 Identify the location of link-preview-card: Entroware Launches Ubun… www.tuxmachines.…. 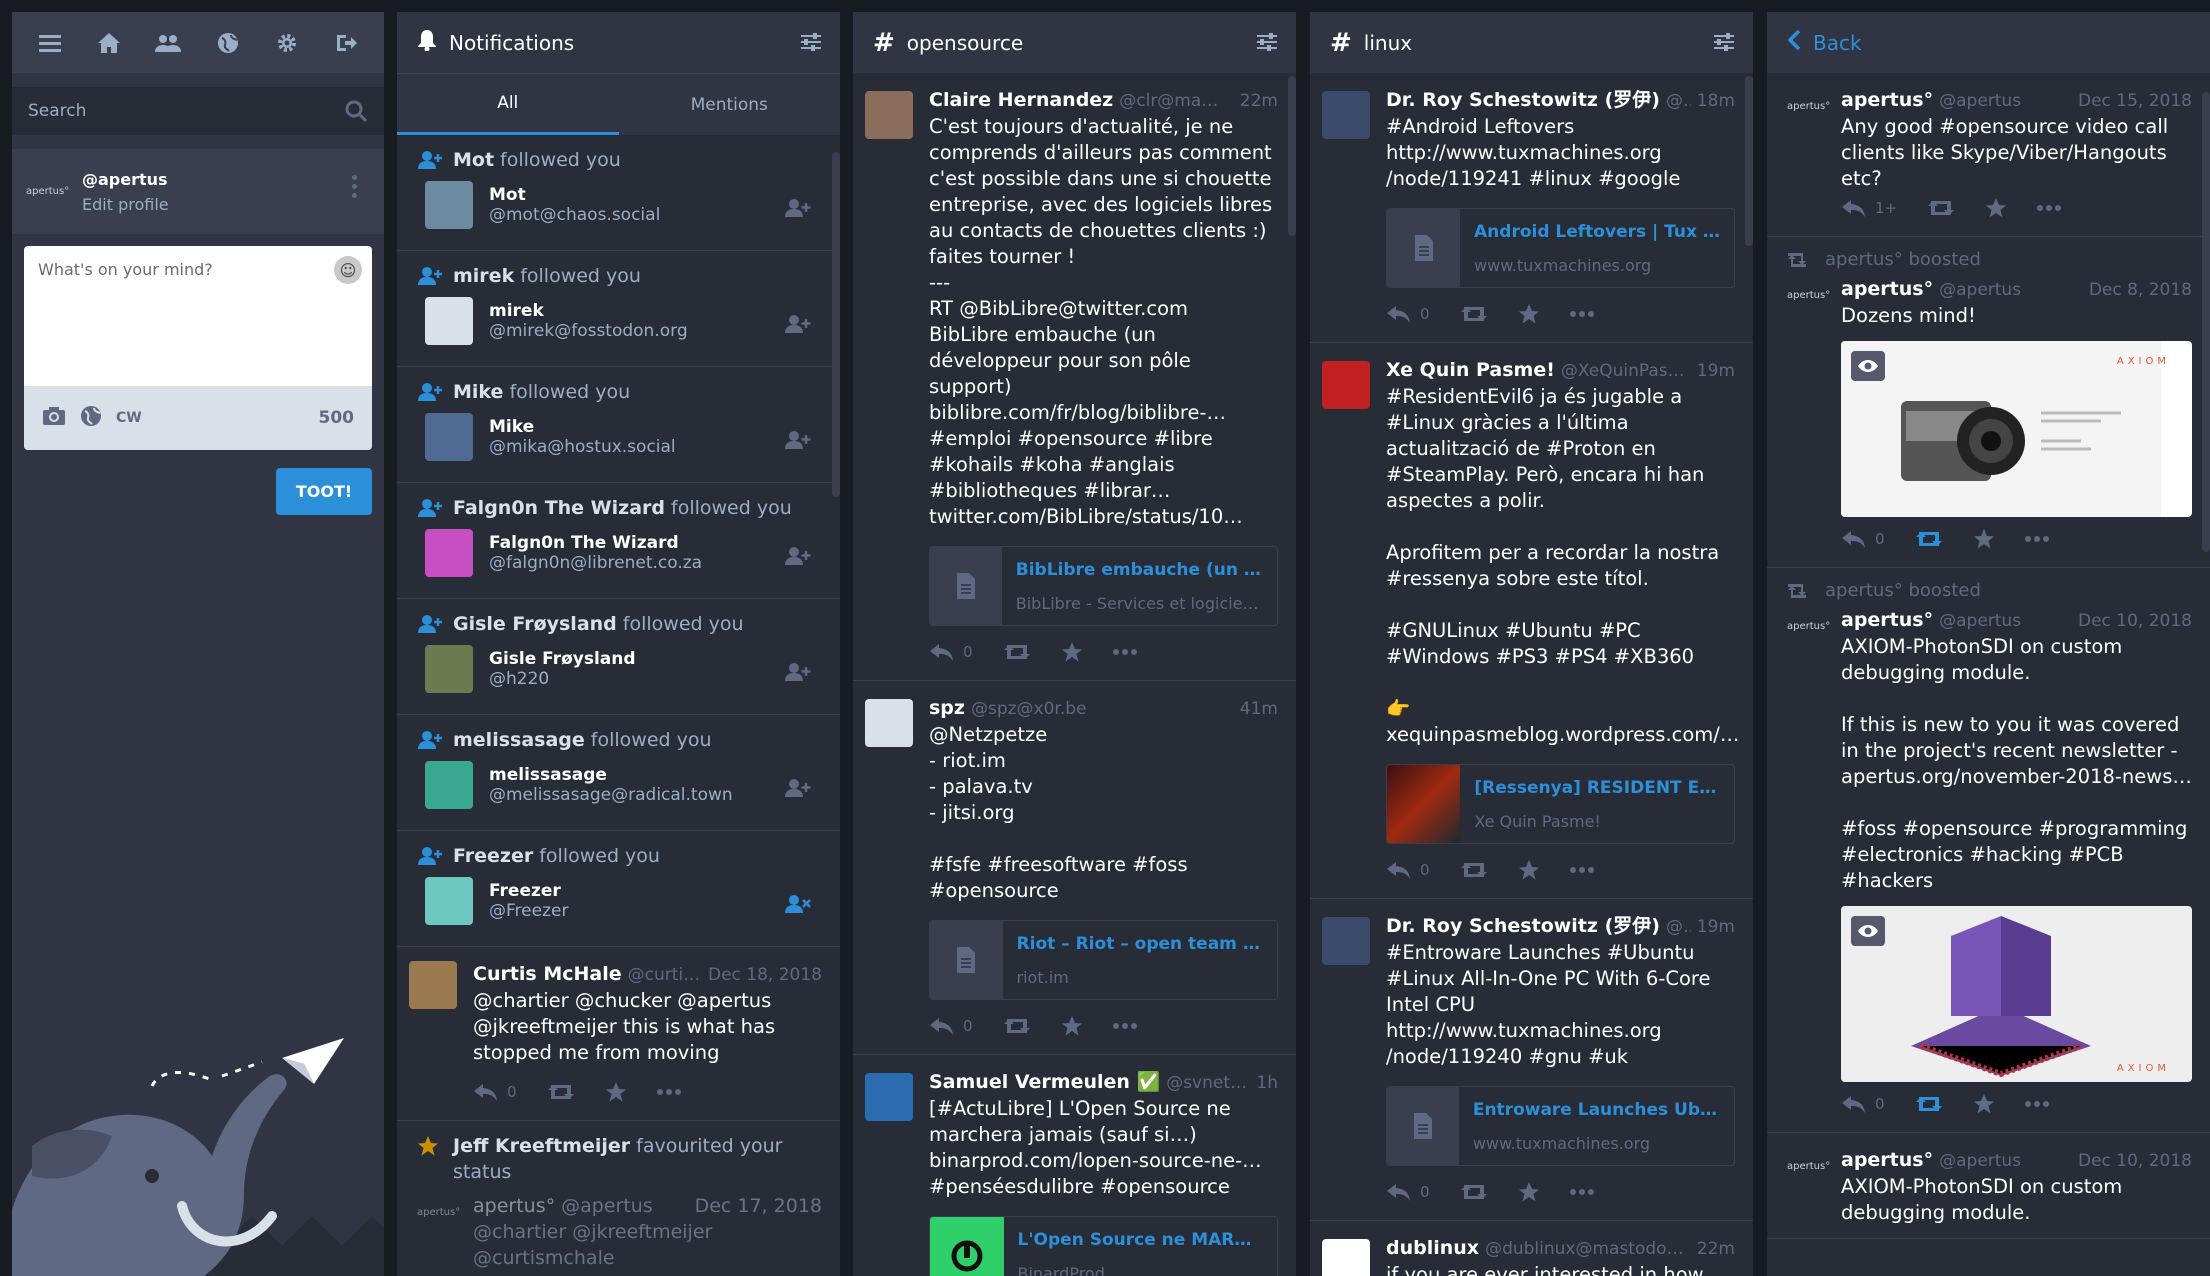
(1560, 1126).